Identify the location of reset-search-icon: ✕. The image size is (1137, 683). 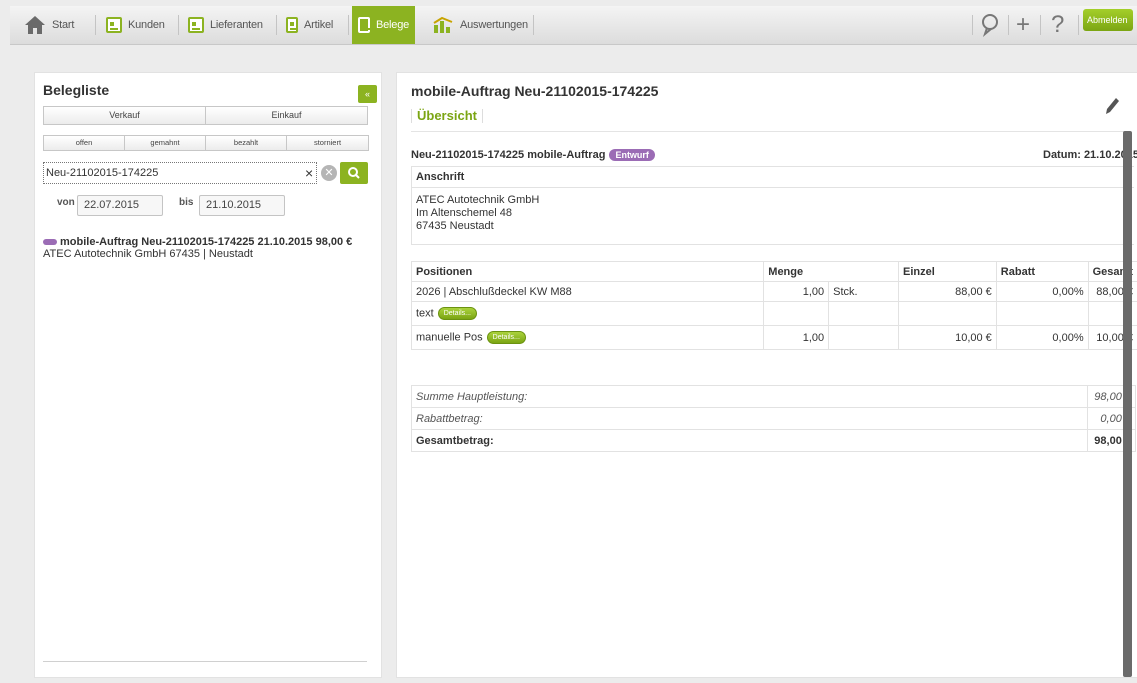
(329, 173).